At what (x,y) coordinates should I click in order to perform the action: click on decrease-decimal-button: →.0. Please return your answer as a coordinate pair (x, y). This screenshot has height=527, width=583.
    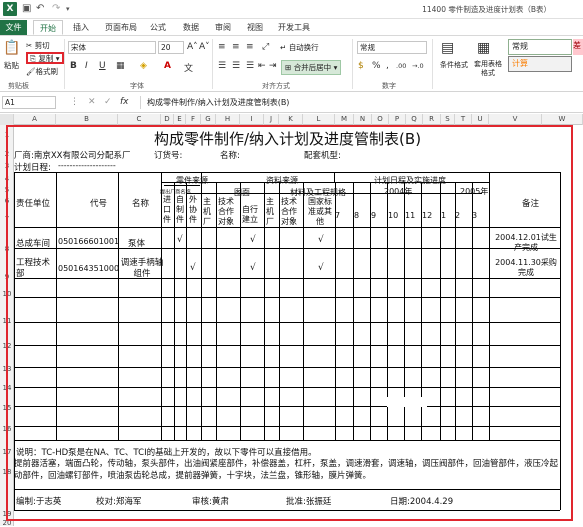
    Looking at the image, I should click on (418, 66).